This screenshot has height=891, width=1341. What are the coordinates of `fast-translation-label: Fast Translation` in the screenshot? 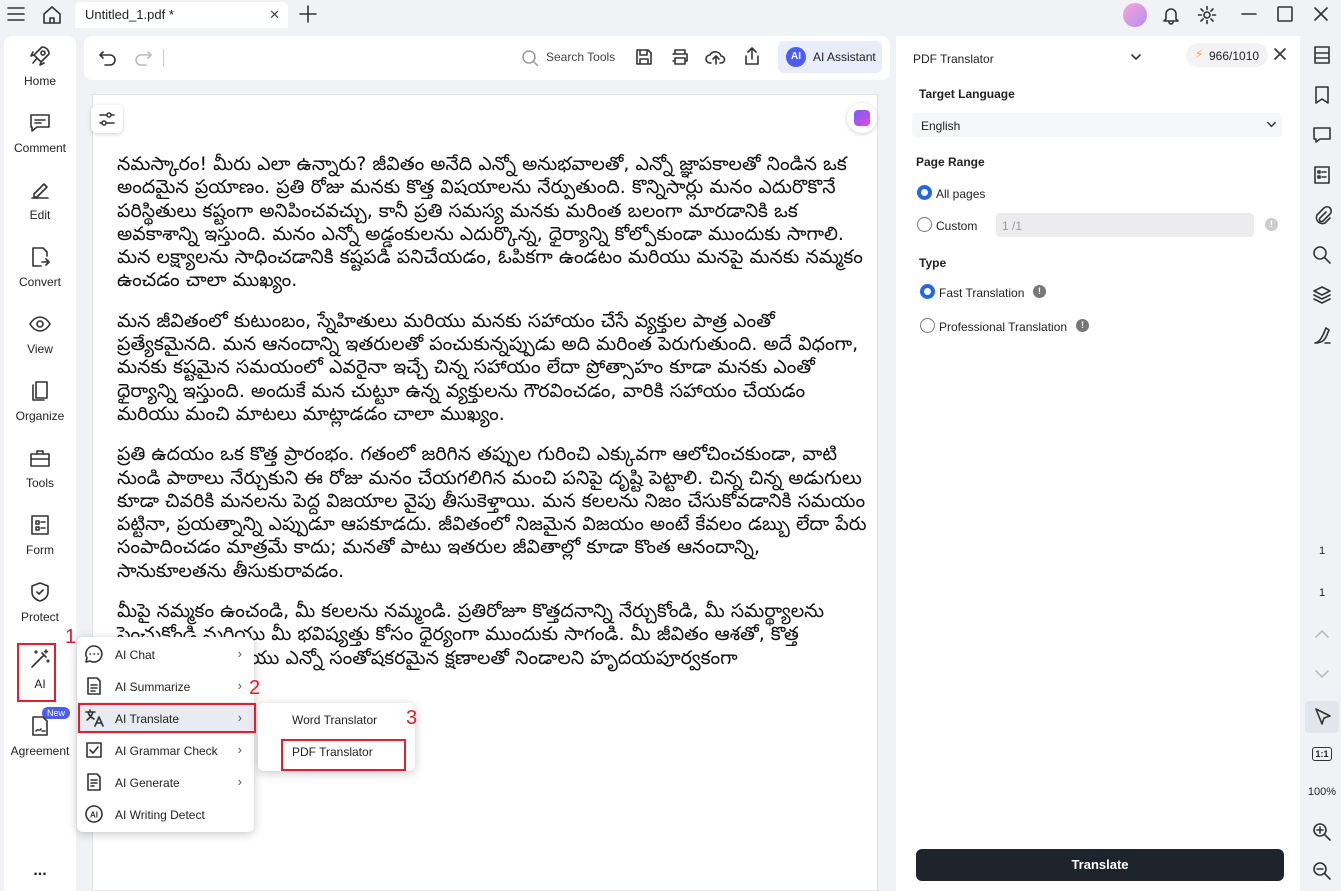 It's located at (982, 293).